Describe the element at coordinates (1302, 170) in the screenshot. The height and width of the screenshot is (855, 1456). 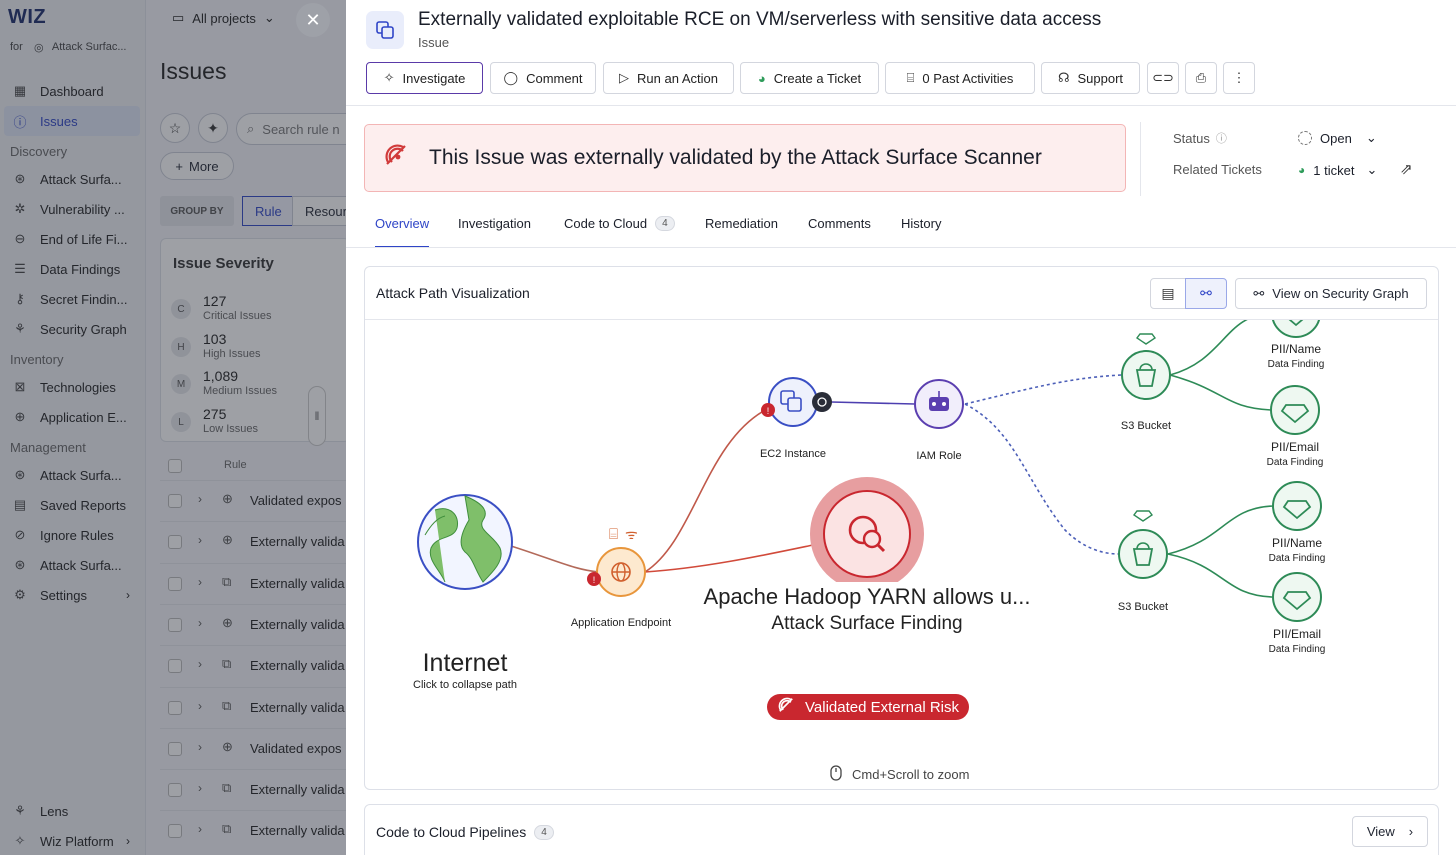
I see `ticket-icon: ◕` at that location.